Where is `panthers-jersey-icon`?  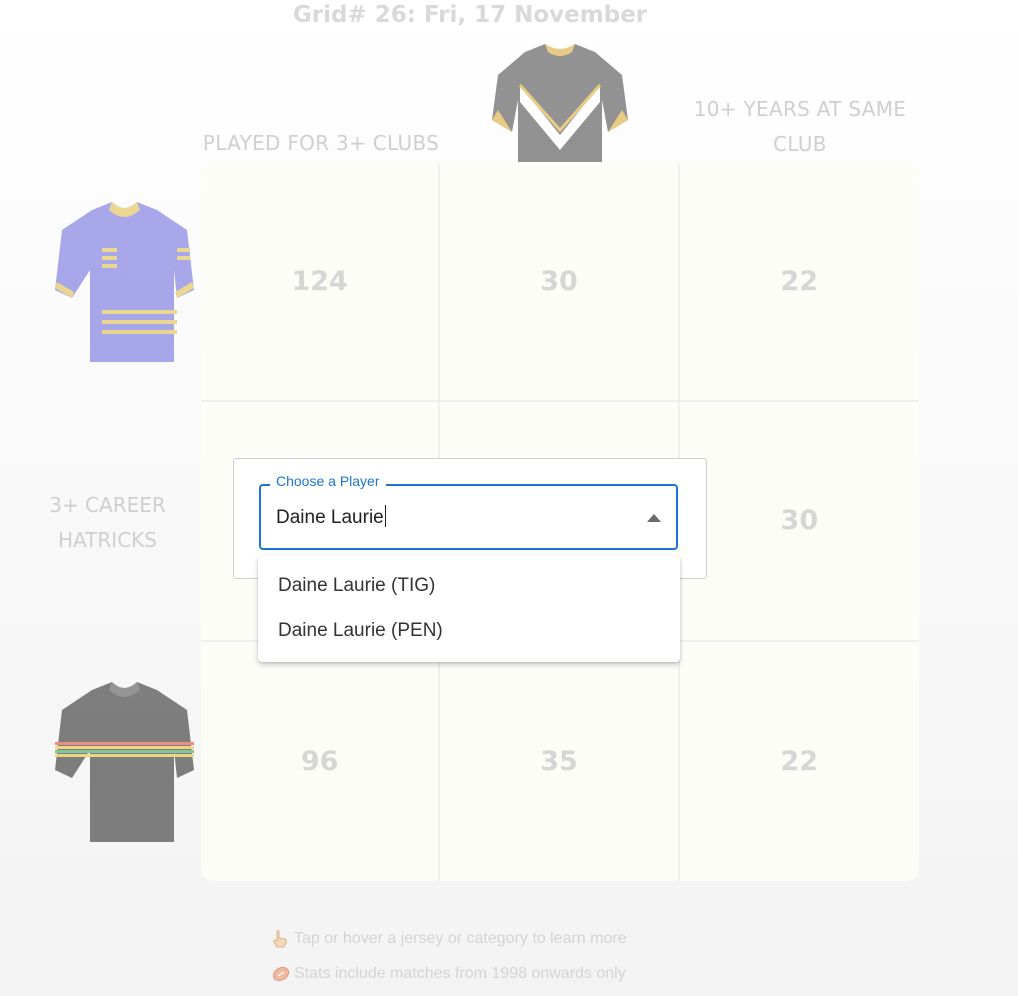
panthers-jersey-icon is located at coordinates (124, 761).